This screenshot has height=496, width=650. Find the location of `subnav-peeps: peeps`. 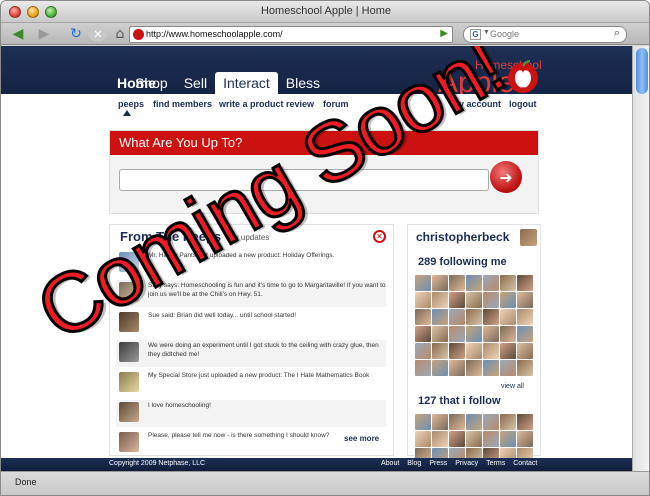

subnav-peeps: peeps is located at coordinates (131, 104).